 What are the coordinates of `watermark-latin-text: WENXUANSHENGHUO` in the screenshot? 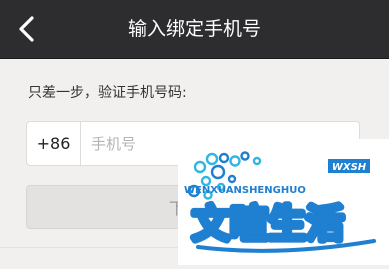 It's located at (245, 190).